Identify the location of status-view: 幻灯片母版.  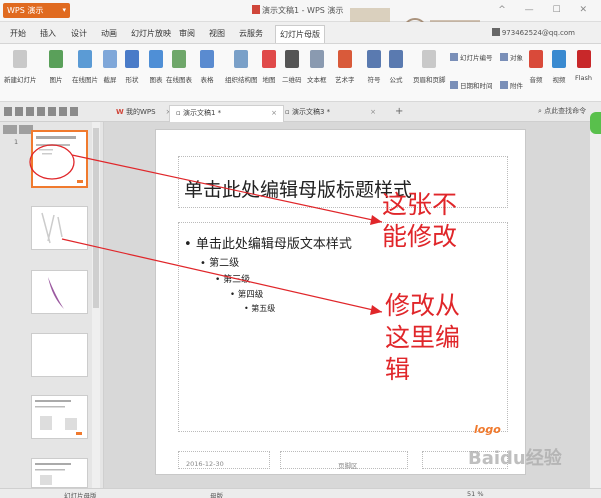
(80, 495).